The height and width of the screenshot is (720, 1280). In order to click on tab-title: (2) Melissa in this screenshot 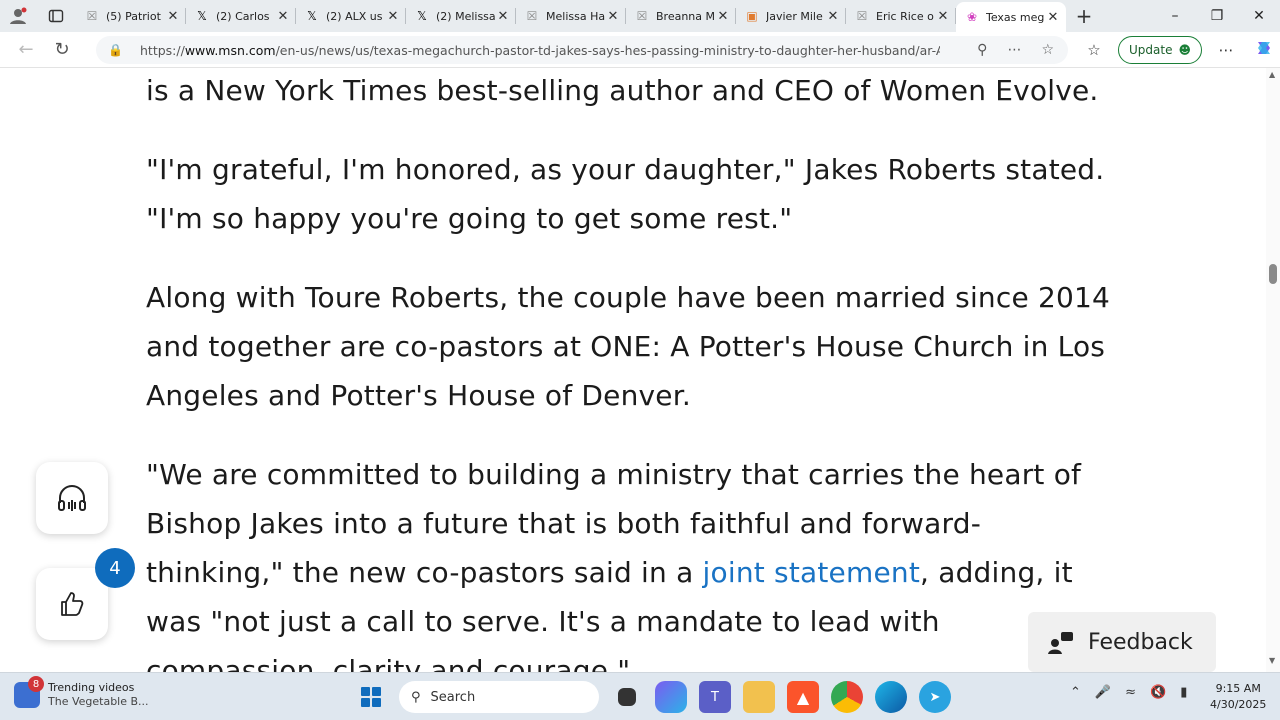, I will do `click(466, 16)`.